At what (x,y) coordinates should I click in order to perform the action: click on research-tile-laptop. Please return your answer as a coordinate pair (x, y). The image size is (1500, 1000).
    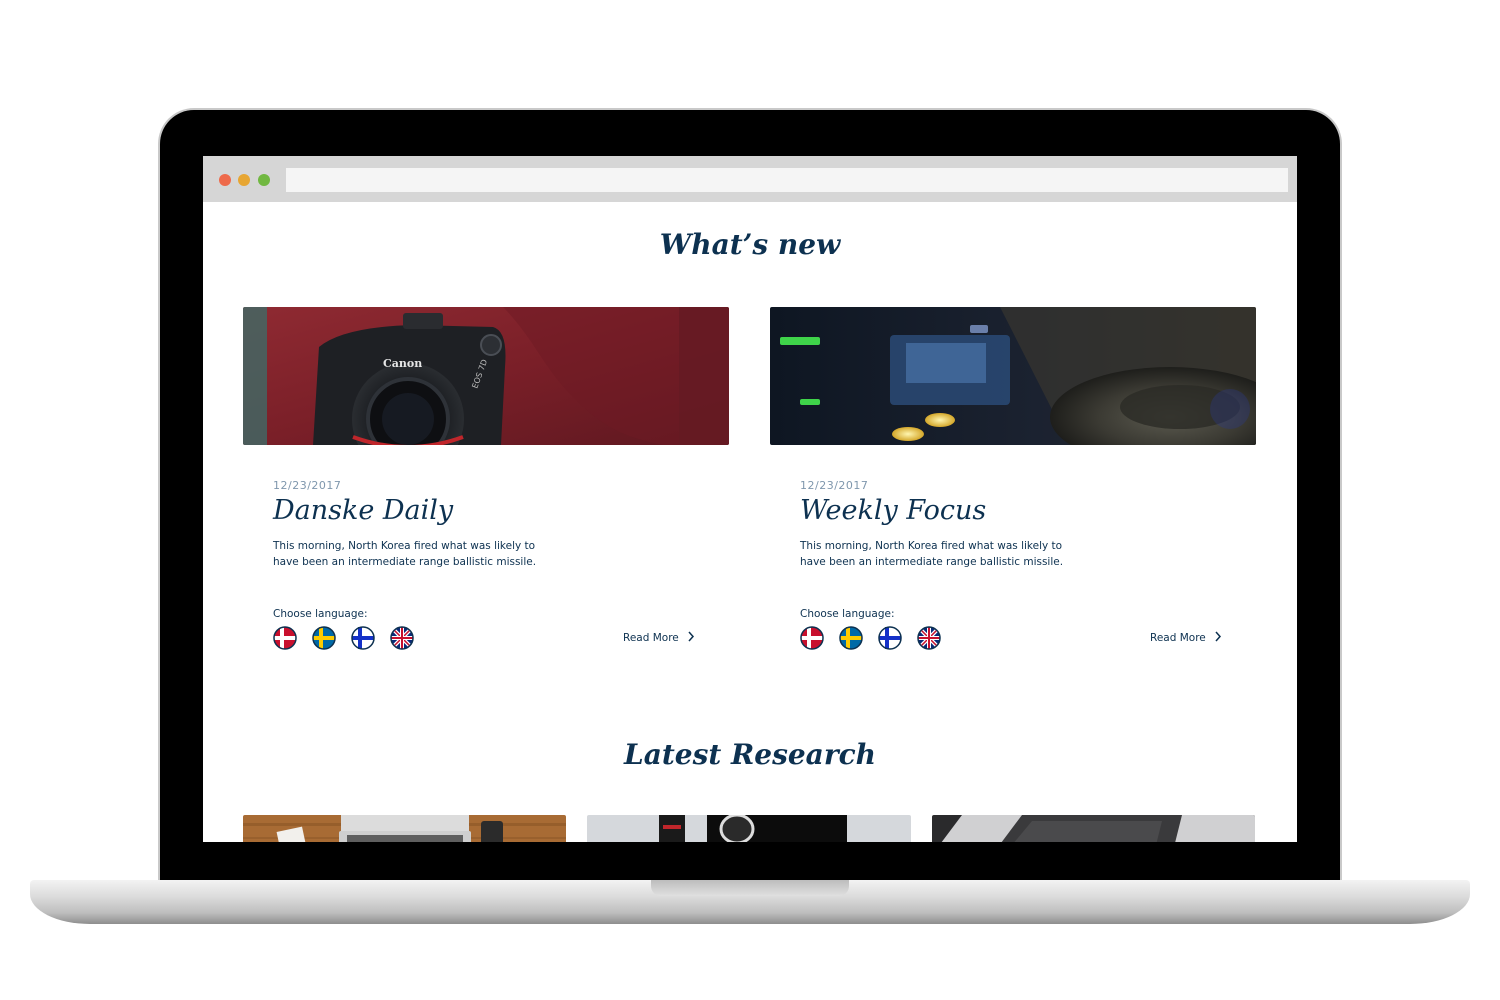
    Looking at the image, I should click on (404, 828).